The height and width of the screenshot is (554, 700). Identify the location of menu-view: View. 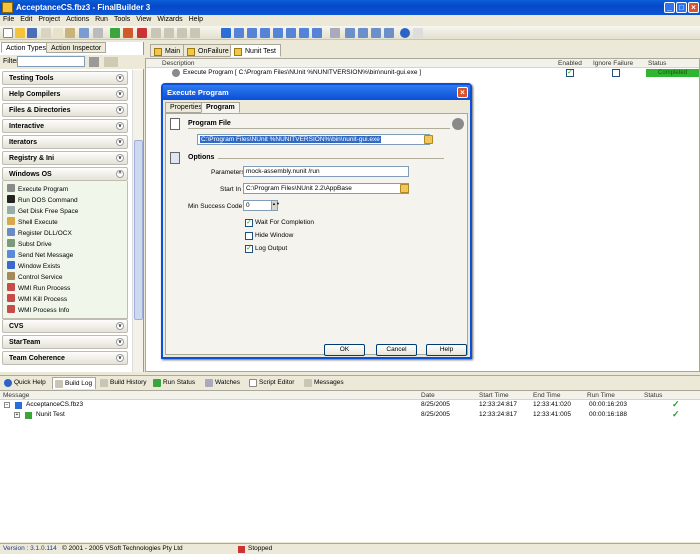
(143, 19).